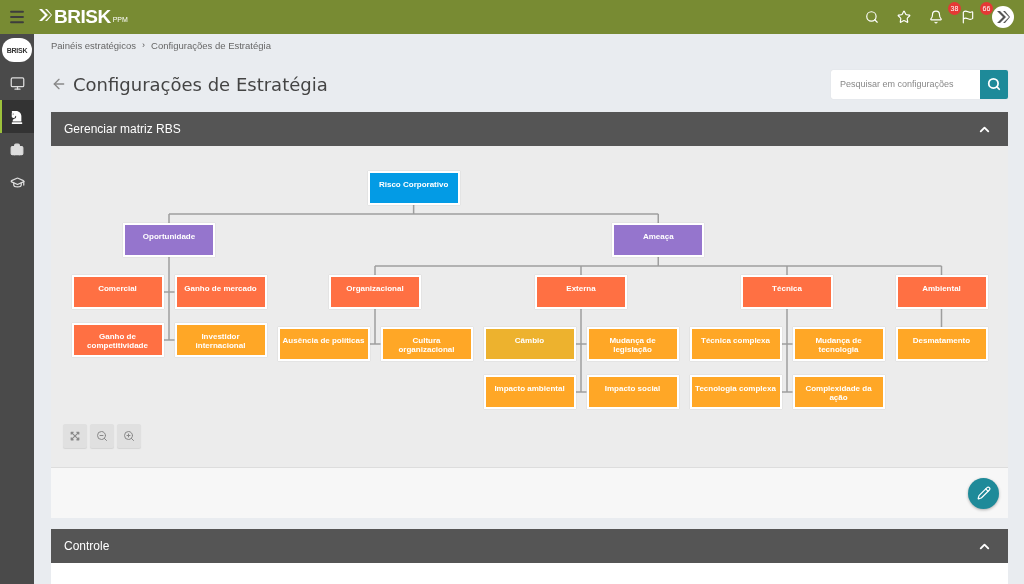 The image size is (1024, 584). I want to click on chess-knight-icon, so click(17, 116).